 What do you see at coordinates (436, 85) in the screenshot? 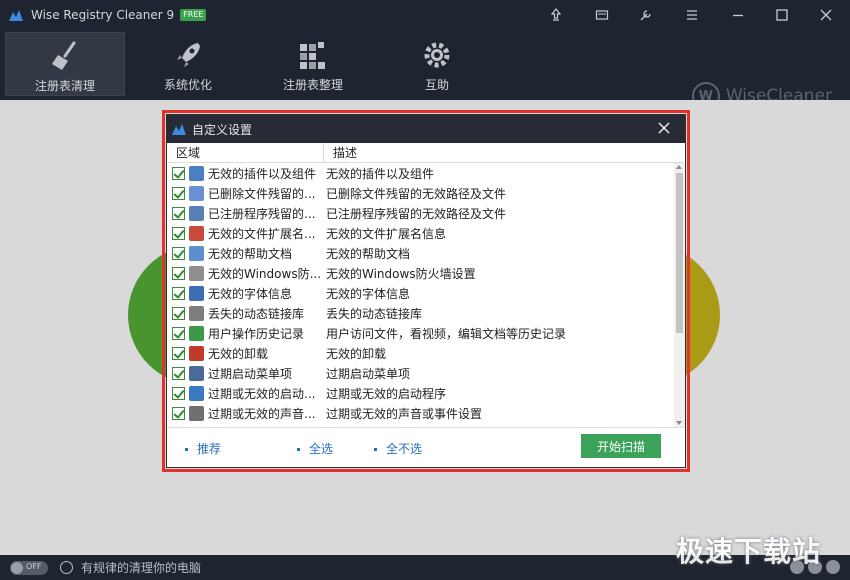
I see `nav-label: 互助` at bounding box center [436, 85].